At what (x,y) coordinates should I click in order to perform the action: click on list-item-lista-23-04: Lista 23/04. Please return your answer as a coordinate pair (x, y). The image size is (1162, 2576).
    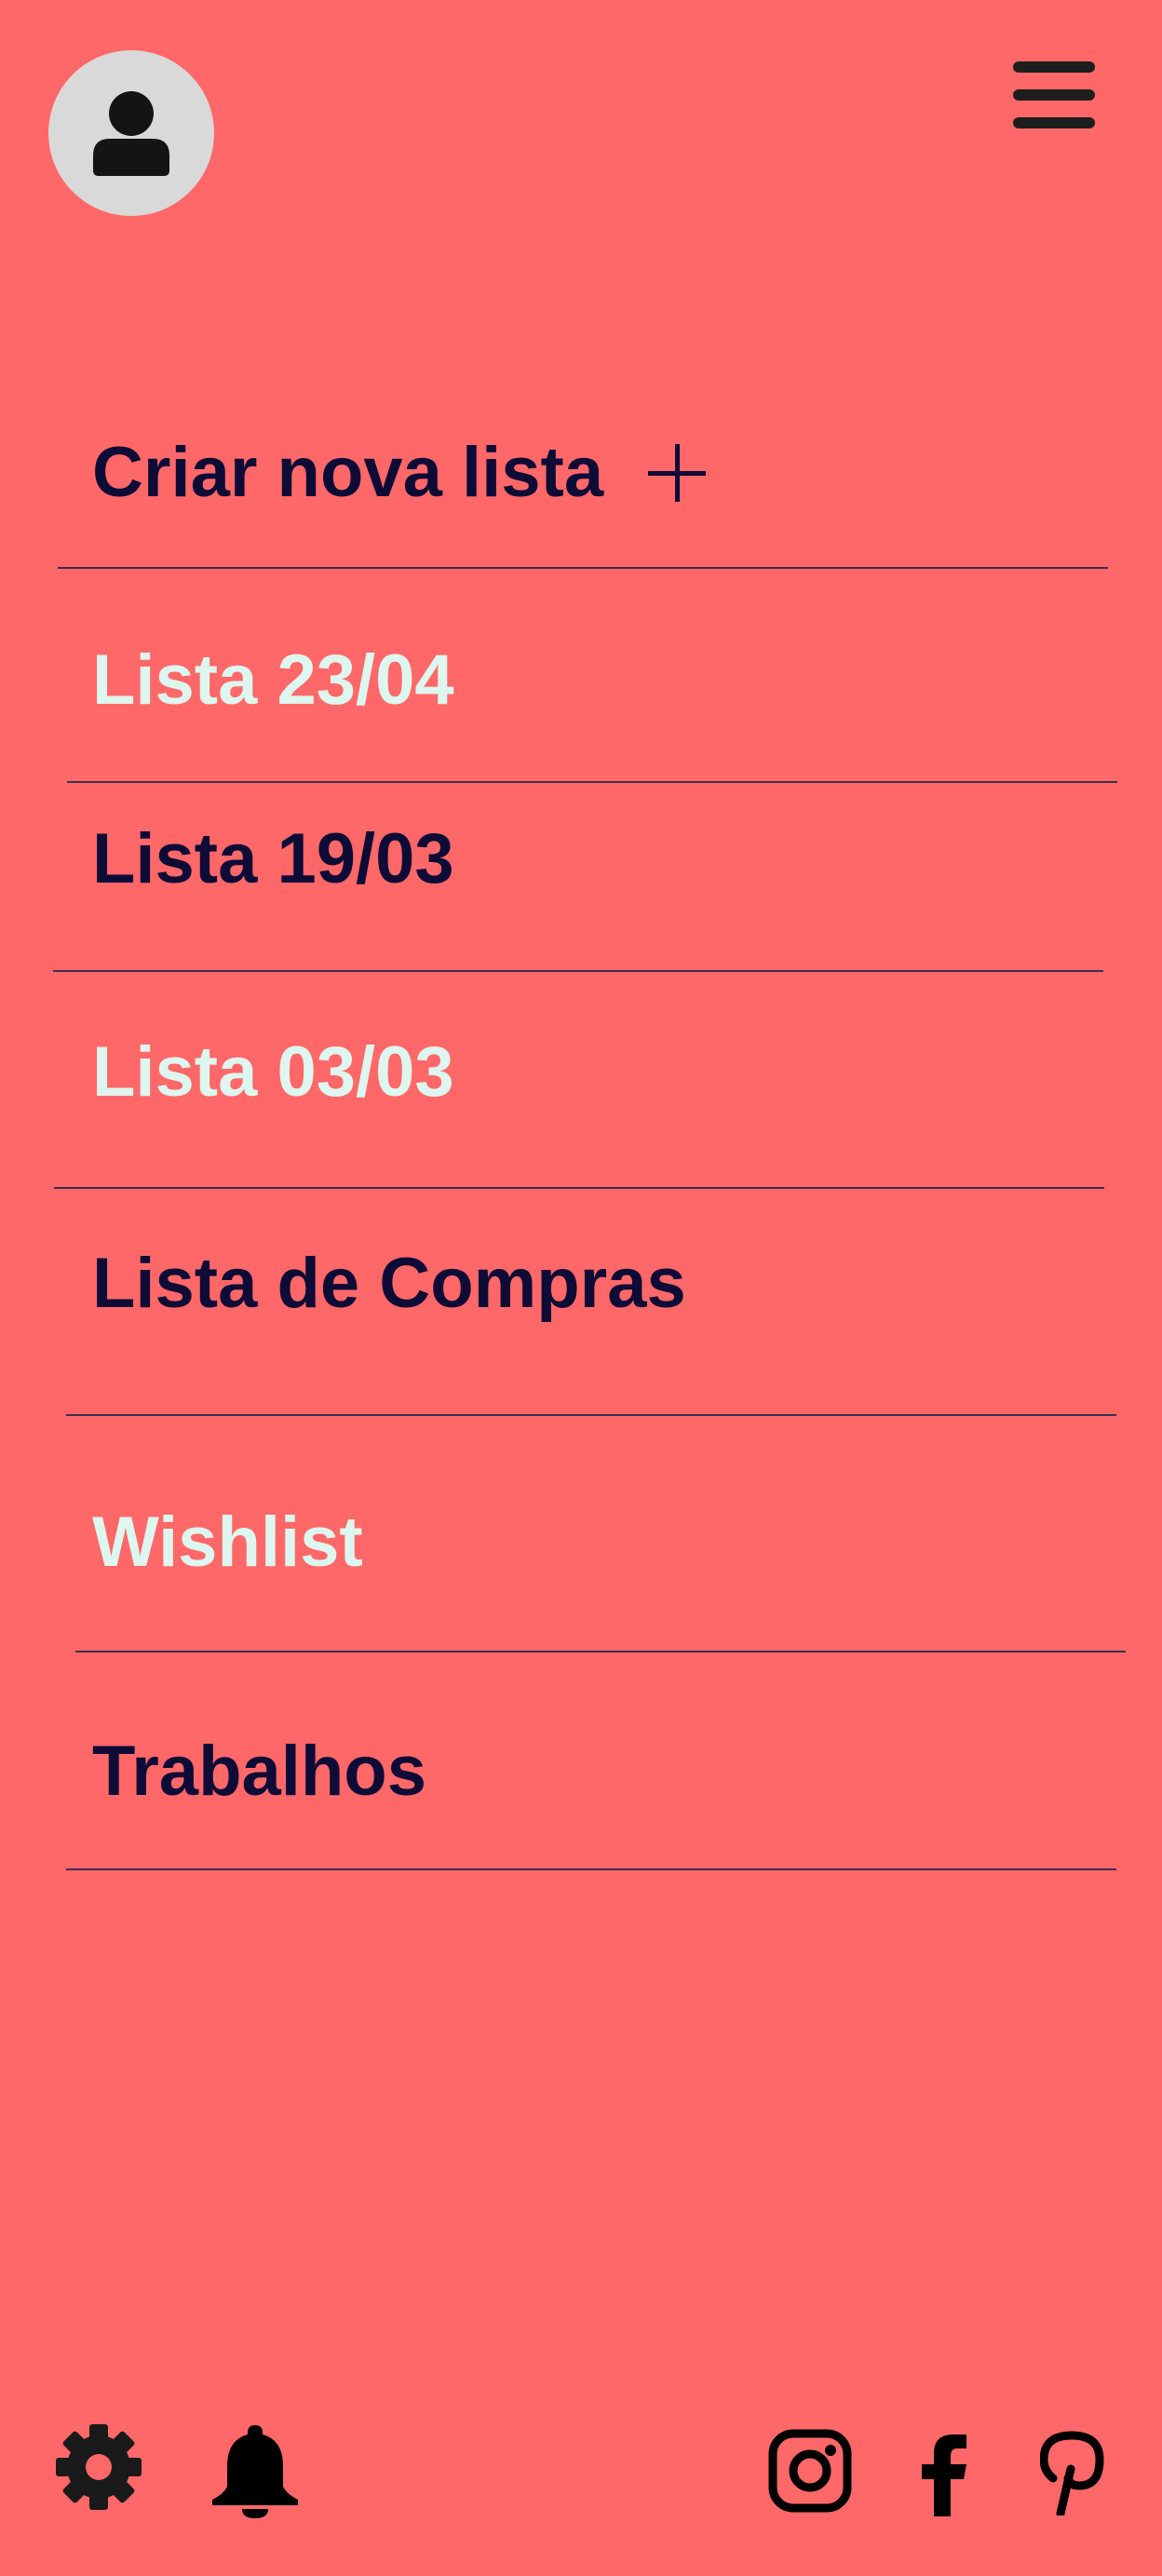
    Looking at the image, I should click on (581, 680).